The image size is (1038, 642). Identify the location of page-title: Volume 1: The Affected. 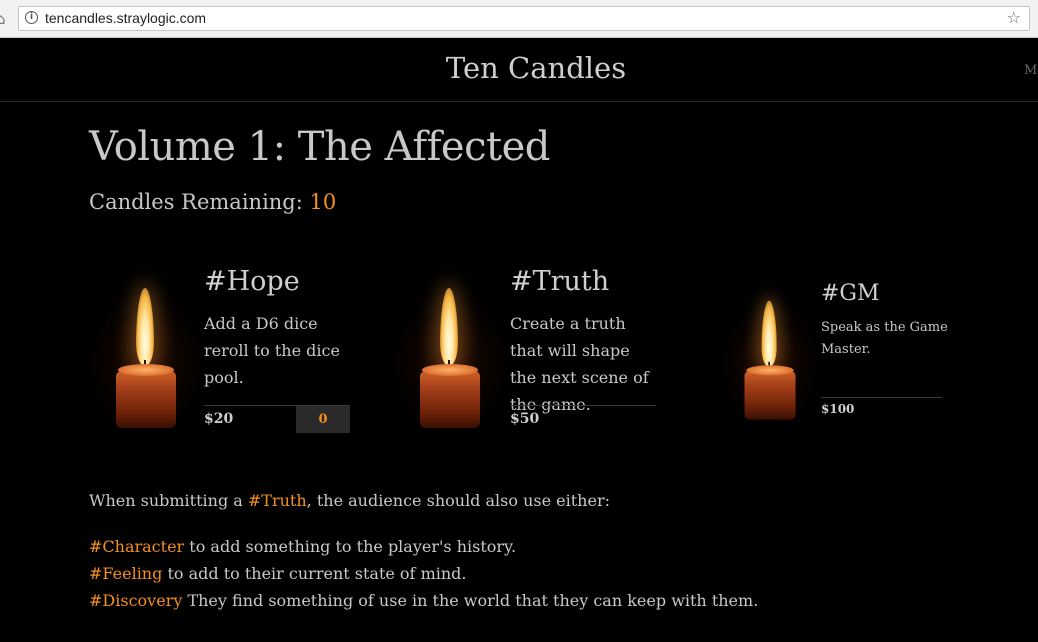
(319, 147).